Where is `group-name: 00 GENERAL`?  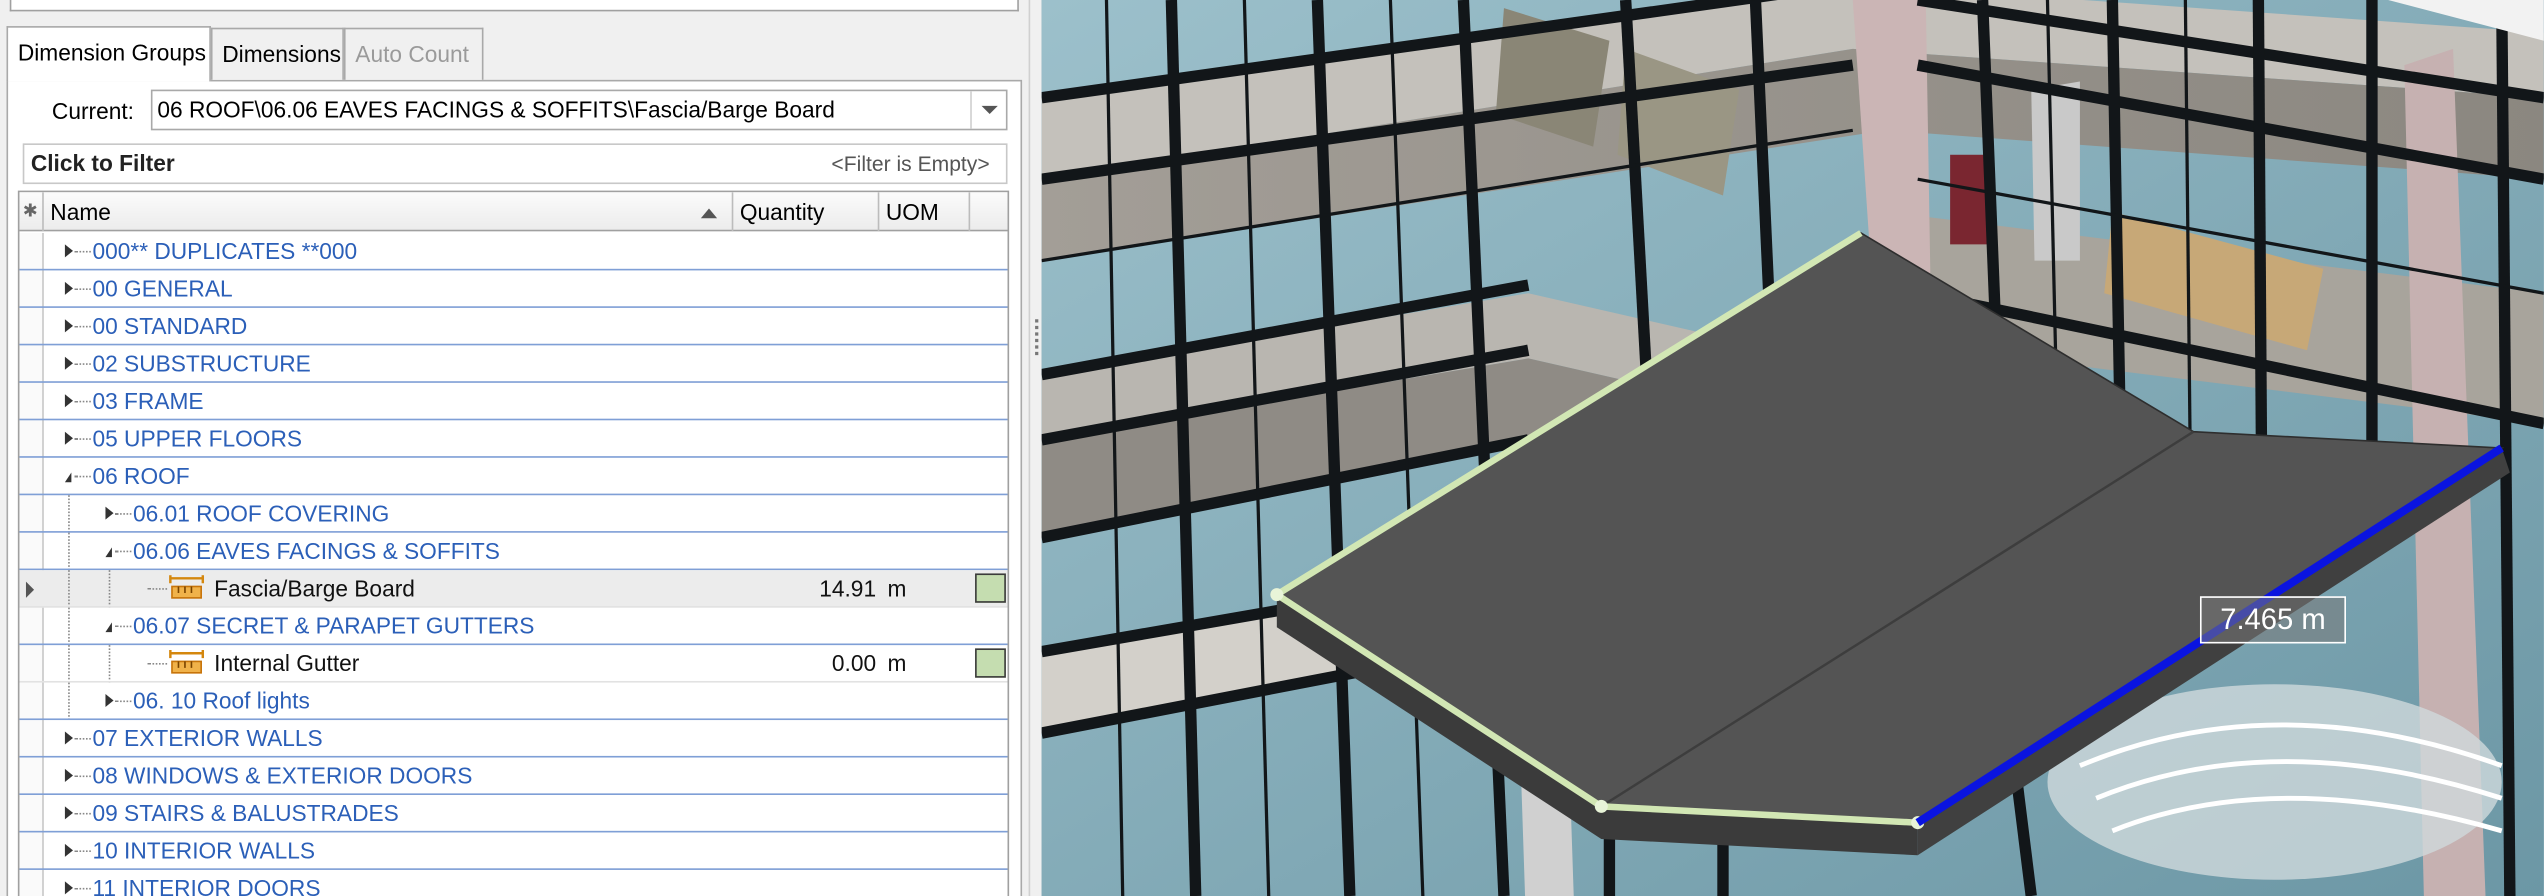
group-name: 00 GENERAL is located at coordinates (162, 288).